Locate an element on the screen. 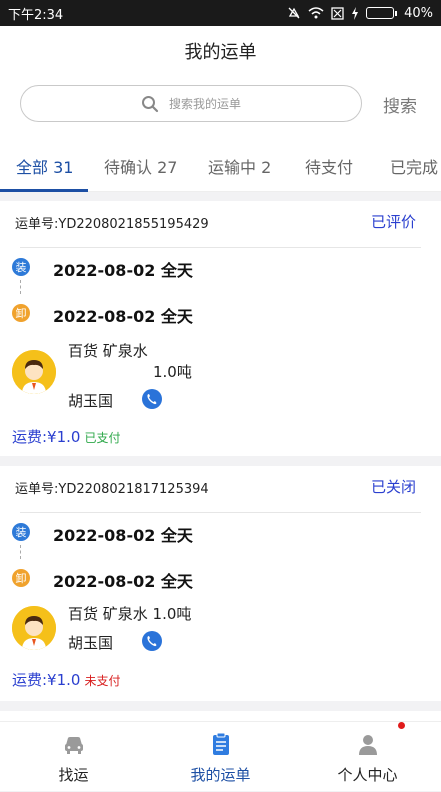 The width and height of the screenshot is (441, 792). bottom-nav: 找运 我的运单 个人中心 is located at coordinates (220, 756).